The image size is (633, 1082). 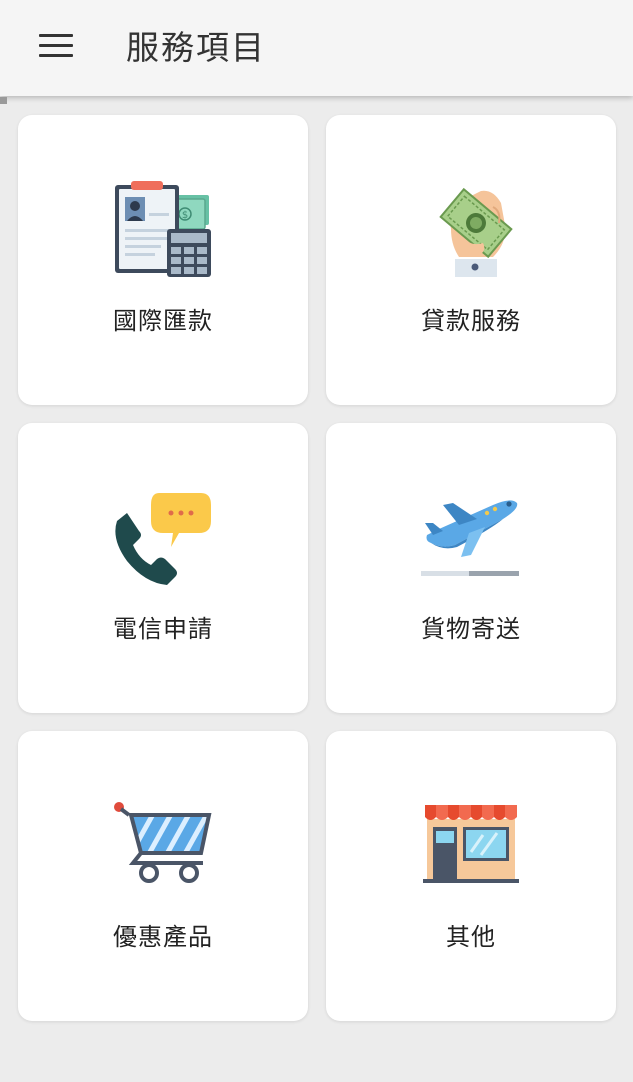 What do you see at coordinates (471, 629) in the screenshot?
I see `service-label: 貨物寄送` at bounding box center [471, 629].